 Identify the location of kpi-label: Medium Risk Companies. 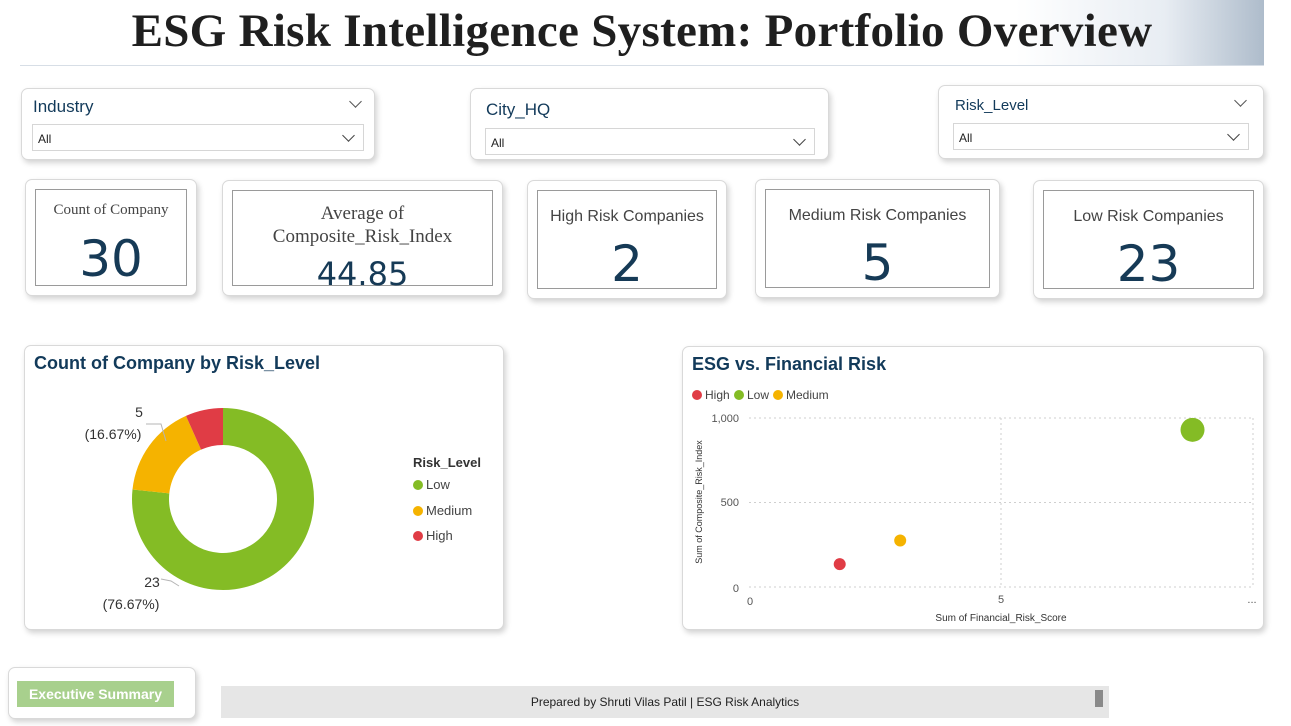
(877, 215).